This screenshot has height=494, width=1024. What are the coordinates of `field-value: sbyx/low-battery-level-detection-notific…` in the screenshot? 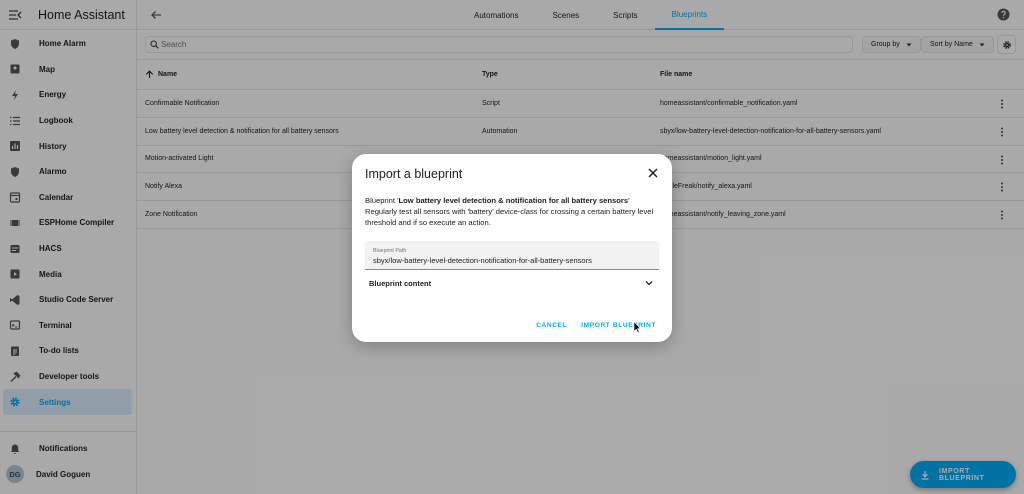 It's located at (482, 260).